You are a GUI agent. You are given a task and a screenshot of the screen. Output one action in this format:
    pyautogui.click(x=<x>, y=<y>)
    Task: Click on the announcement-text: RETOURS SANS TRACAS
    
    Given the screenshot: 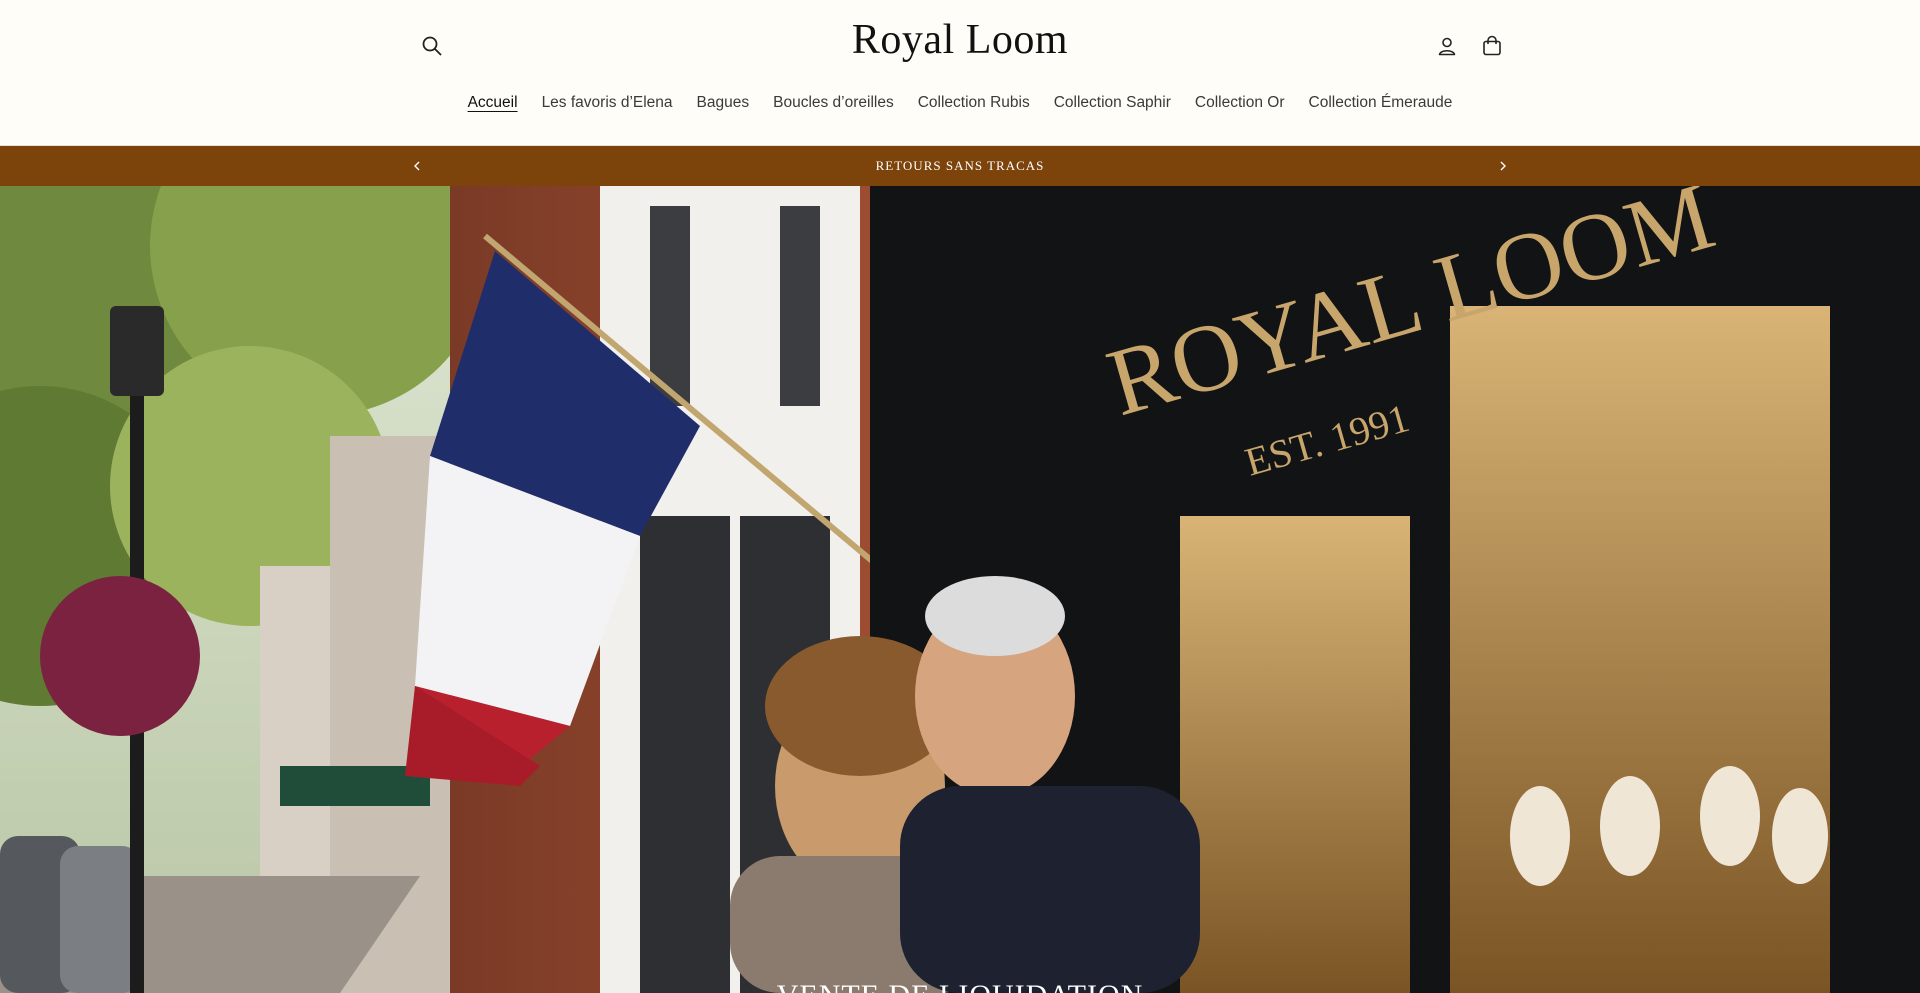 What is the action you would take?
    pyautogui.click(x=960, y=165)
    